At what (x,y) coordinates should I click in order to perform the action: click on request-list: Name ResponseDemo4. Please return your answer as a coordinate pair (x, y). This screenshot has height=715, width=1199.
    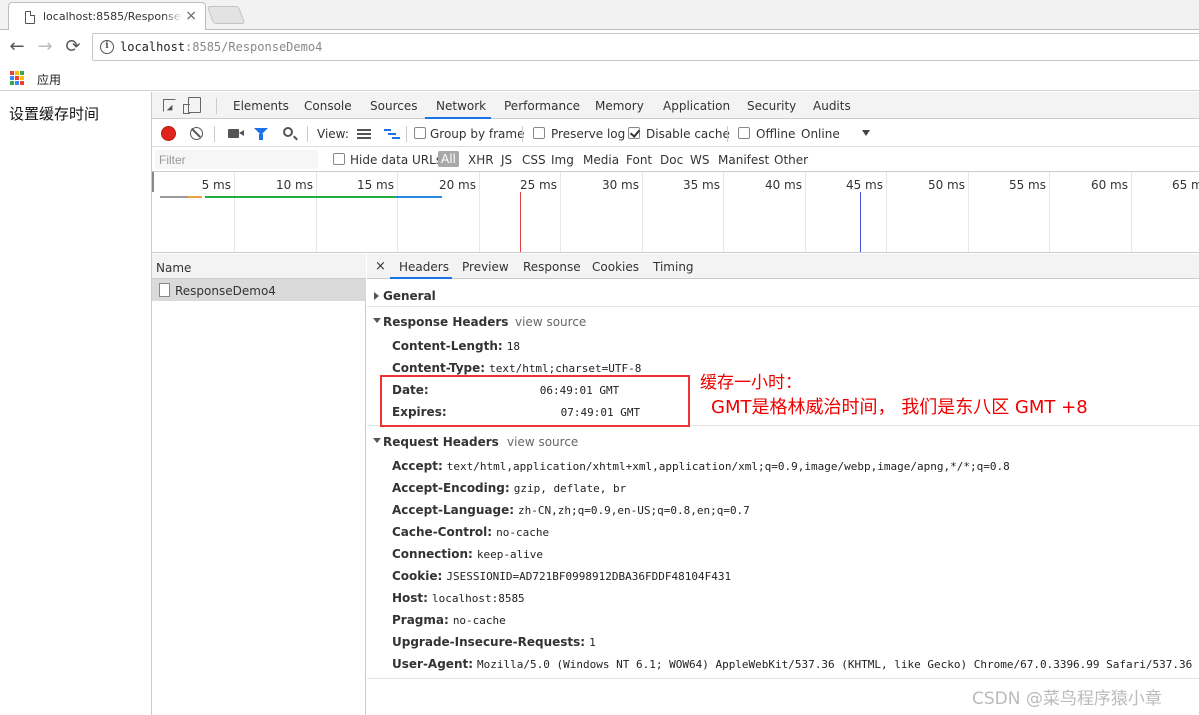
    Looking at the image, I should click on (259, 484).